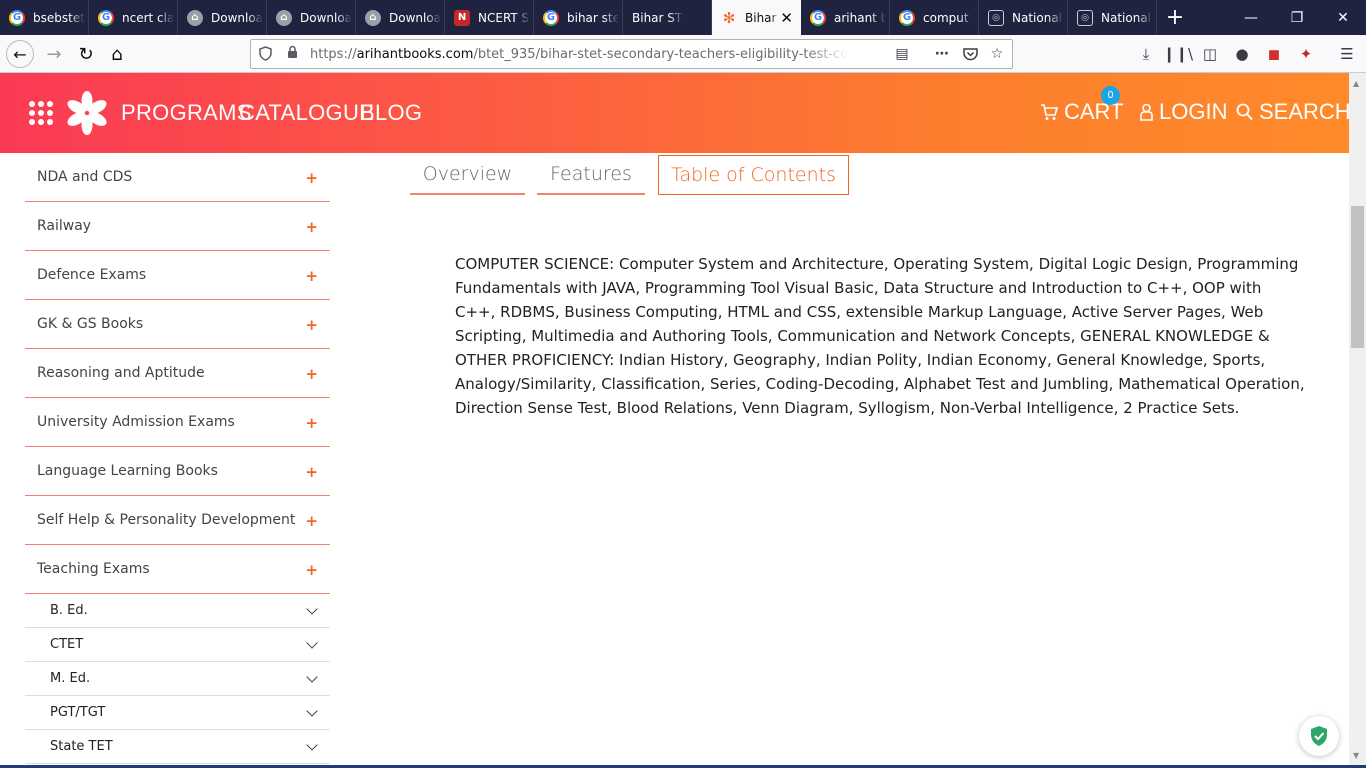  Describe the element at coordinates (177, 324) in the screenshot. I see `sidebar-item: GK & GS Books +` at that location.